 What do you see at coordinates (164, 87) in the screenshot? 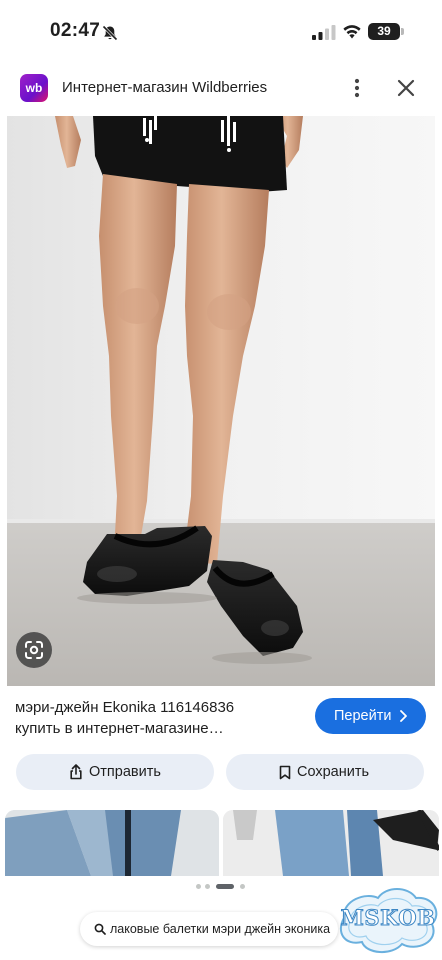
I see `source-title: Интернет-магазин Wildberries` at bounding box center [164, 87].